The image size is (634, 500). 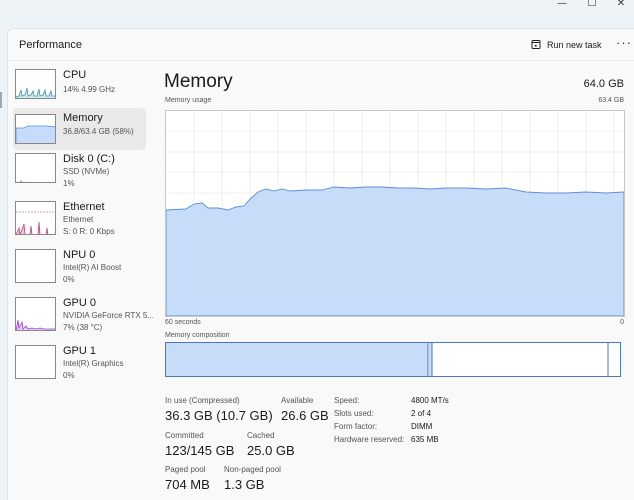 What do you see at coordinates (369, 439) in the screenshot?
I see `hardware-reserved-label: Hardware reserved:` at bounding box center [369, 439].